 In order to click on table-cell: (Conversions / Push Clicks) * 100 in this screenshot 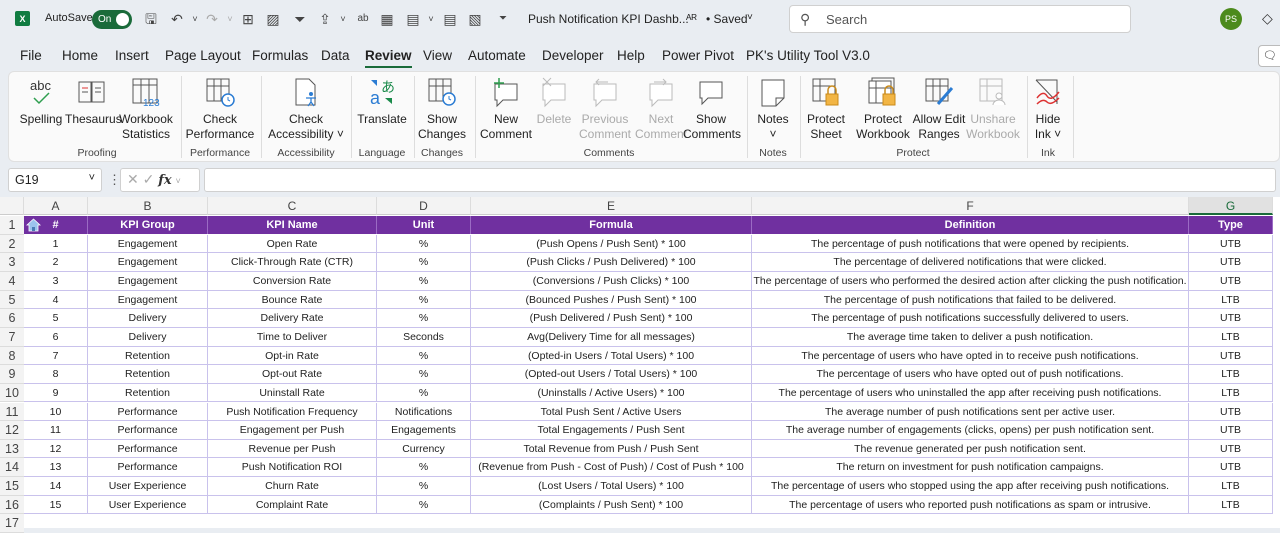, I will do `click(611, 281)`.